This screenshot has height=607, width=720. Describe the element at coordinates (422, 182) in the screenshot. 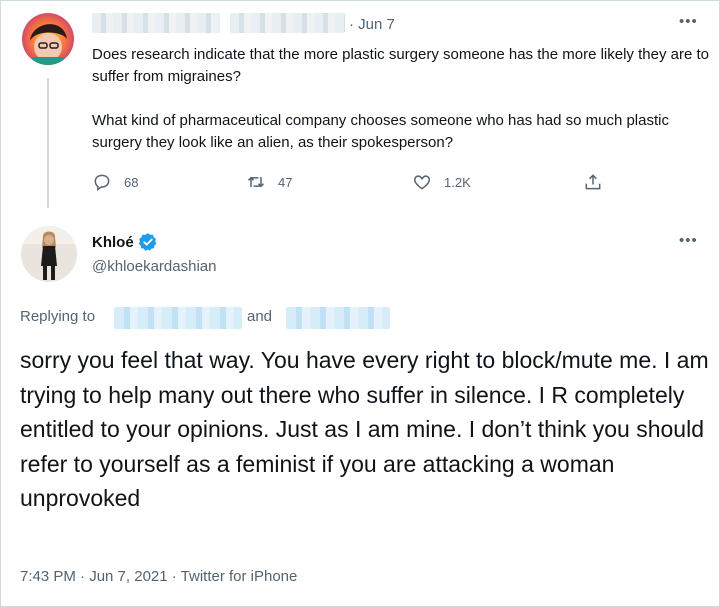

I see `like-icon` at that location.